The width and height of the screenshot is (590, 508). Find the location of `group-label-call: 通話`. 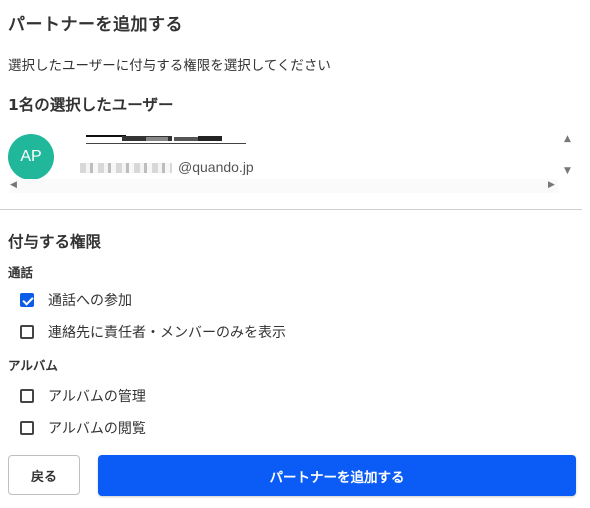

group-label-call: 通話 is located at coordinates (21, 272).